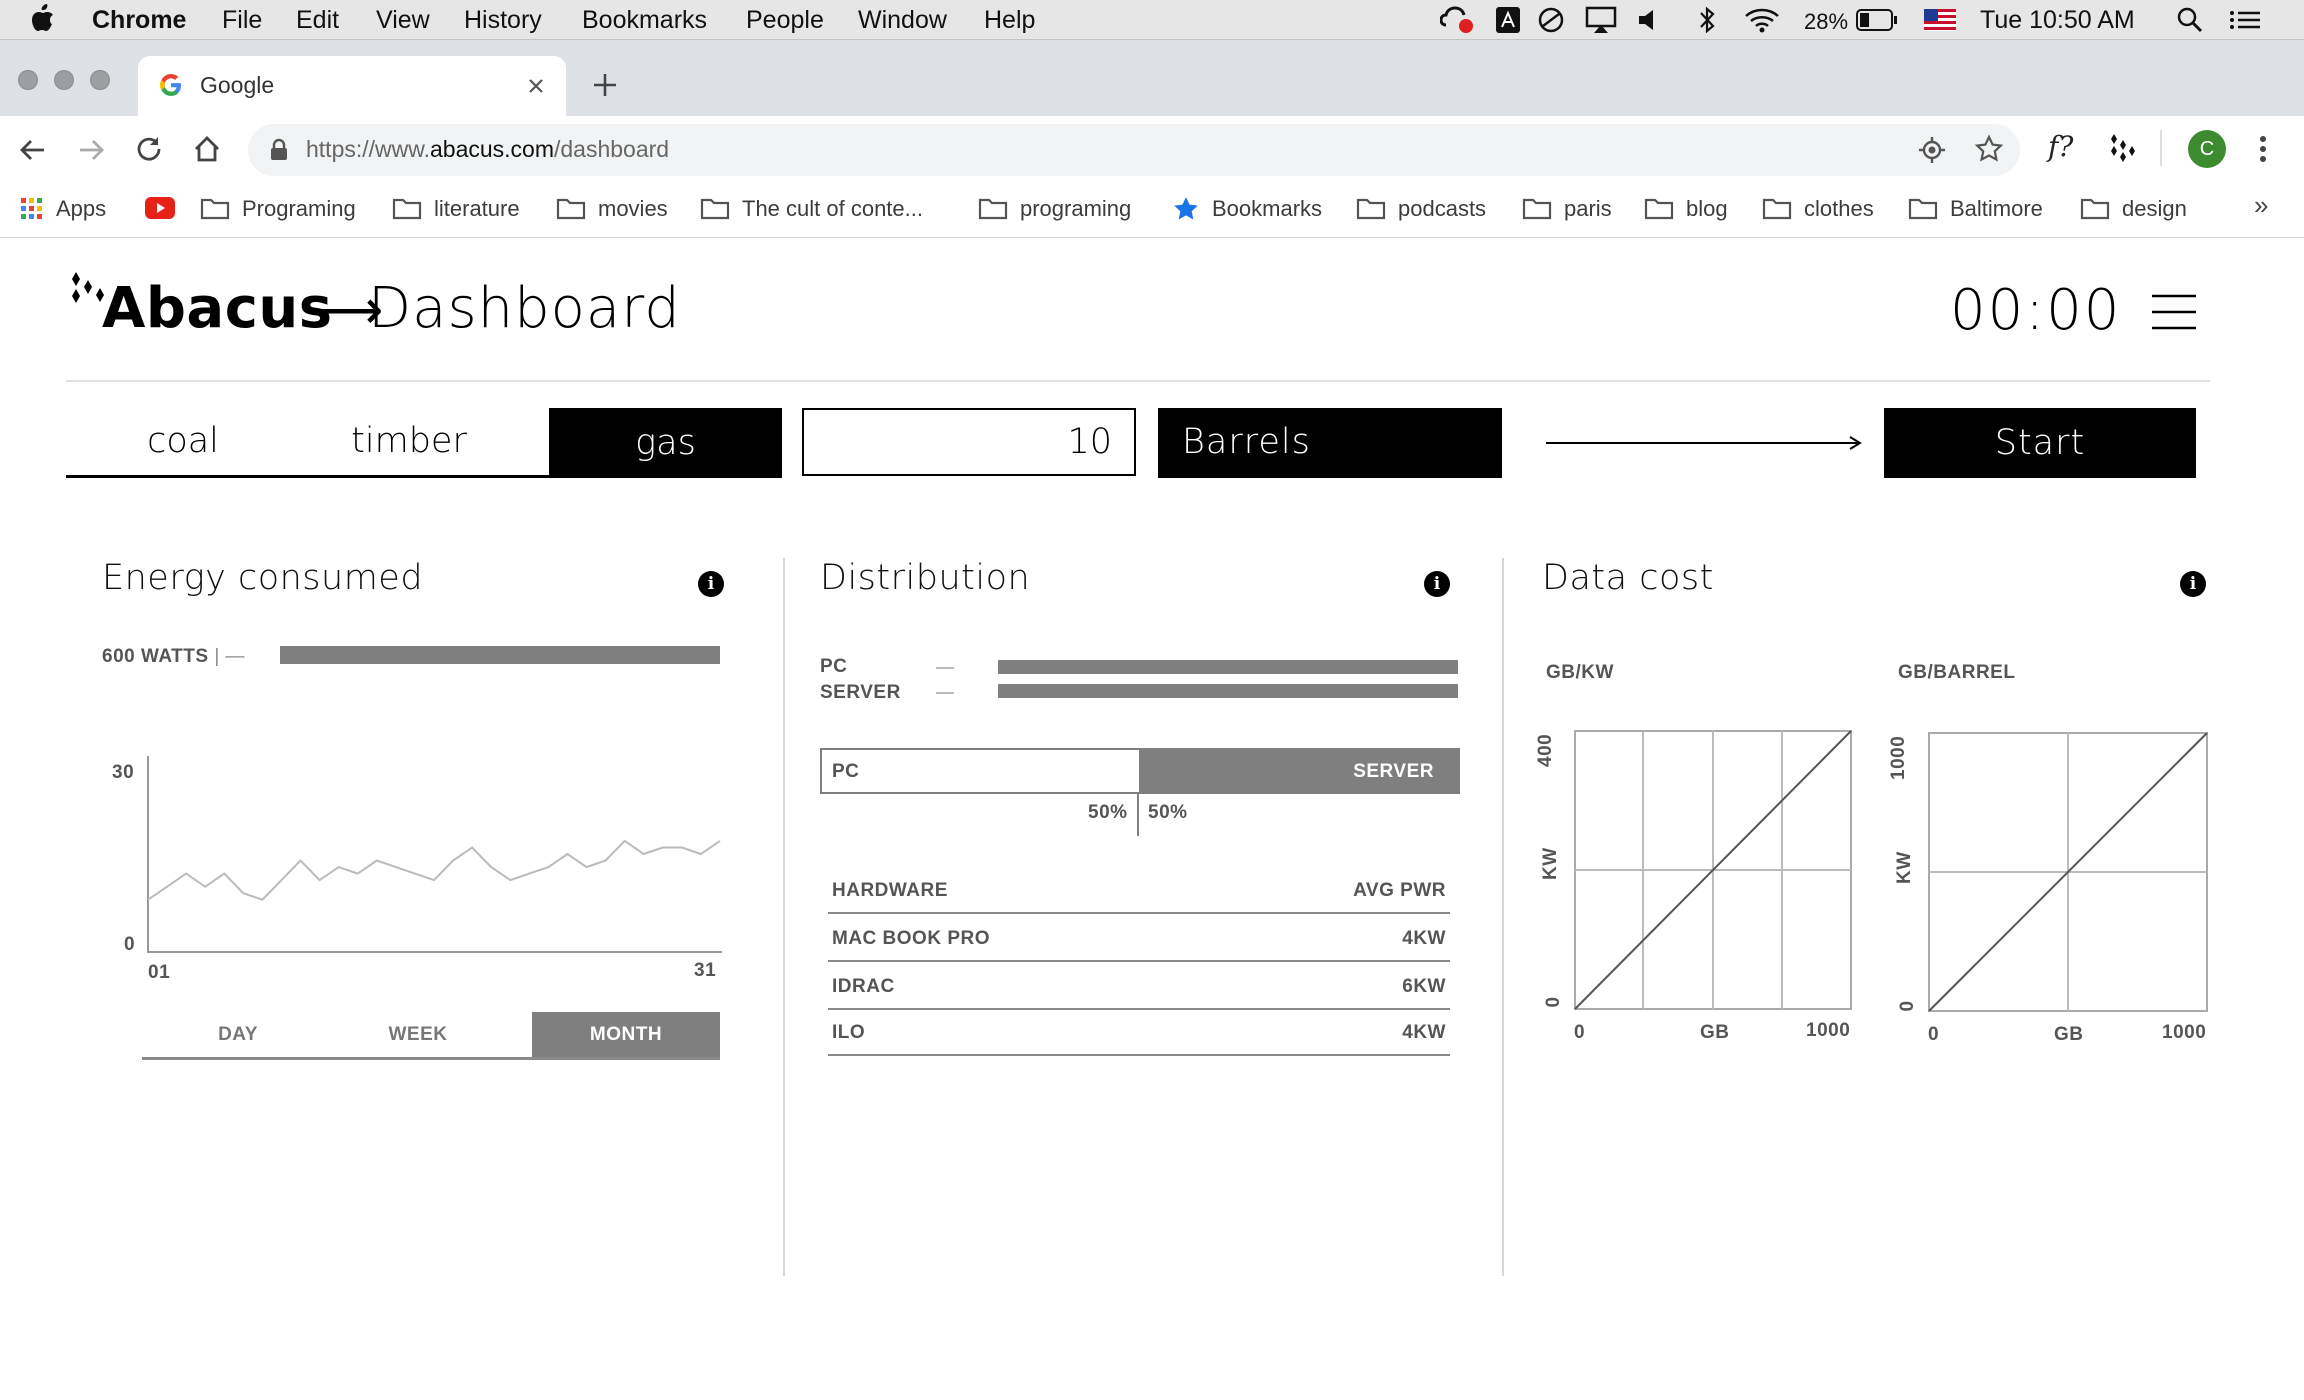 The height and width of the screenshot is (1400, 2304). Describe the element at coordinates (100, 80) in the screenshot. I see `window-zoom-button` at that location.